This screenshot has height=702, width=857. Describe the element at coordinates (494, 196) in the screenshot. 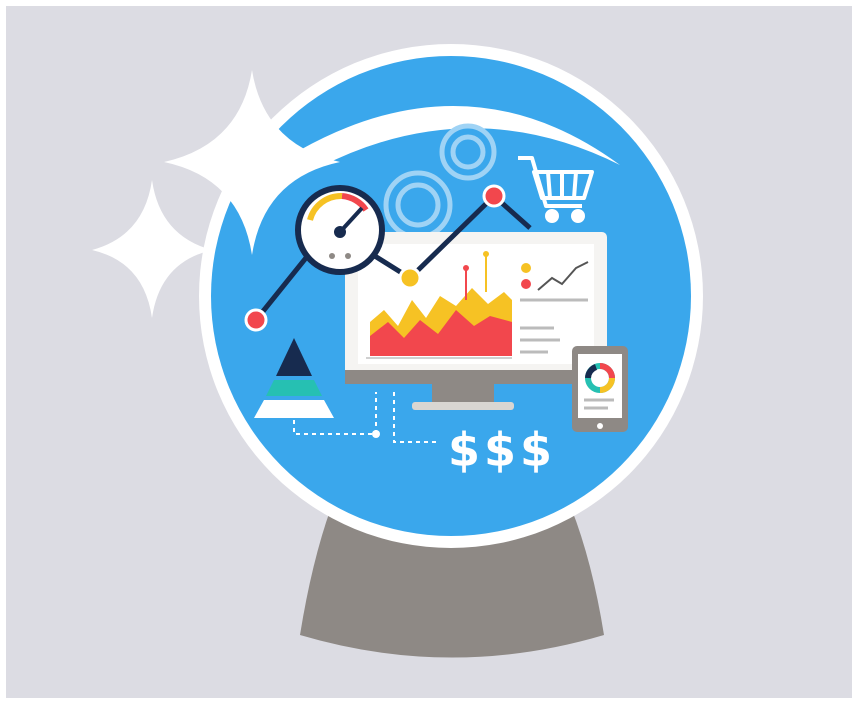

I see `graph-point-red-top` at that location.